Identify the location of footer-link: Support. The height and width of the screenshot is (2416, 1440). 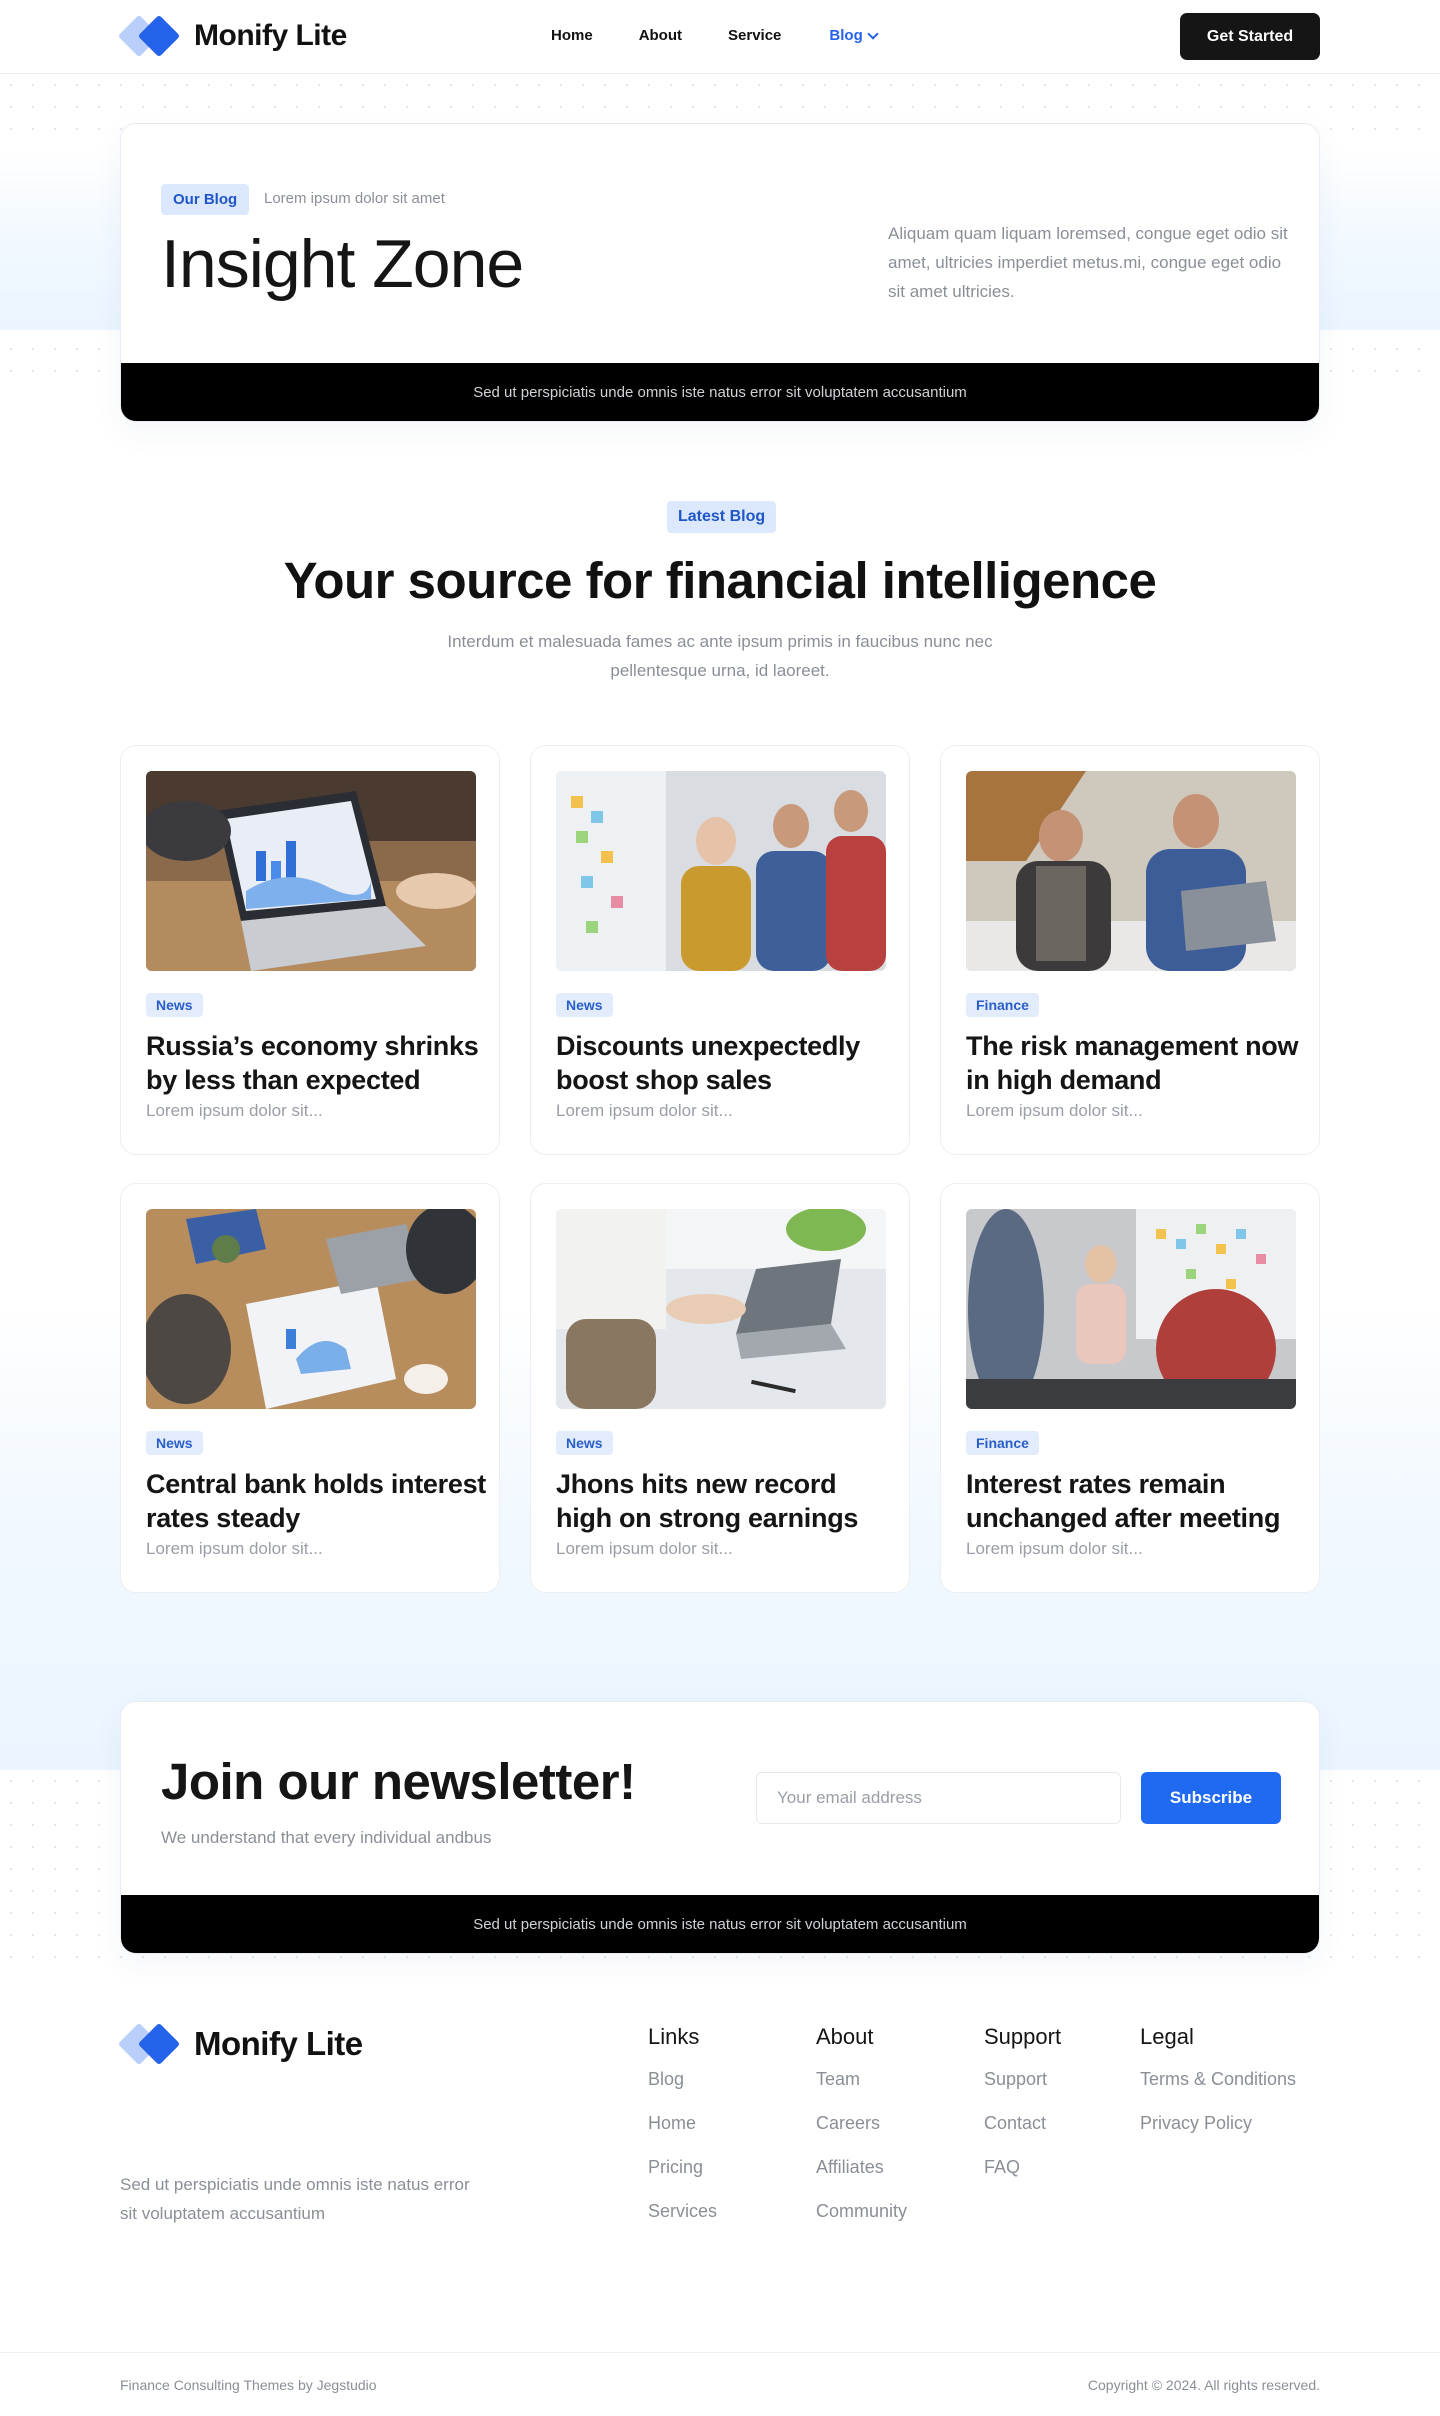
(1022, 2090).